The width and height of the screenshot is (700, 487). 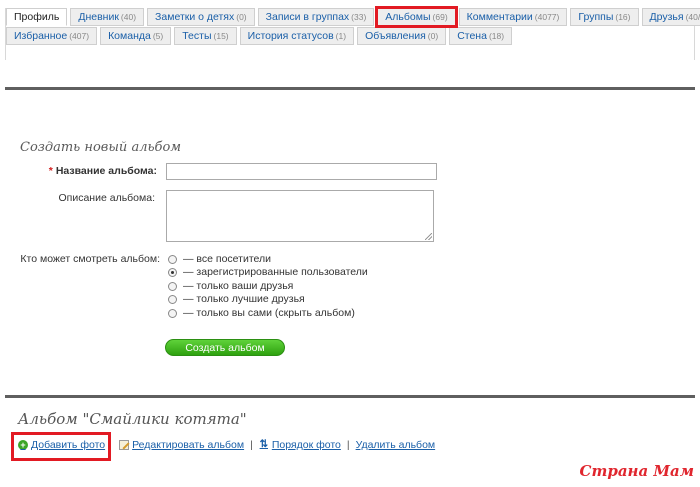 I want to click on delete-album-label: Удалить альбом, so click(x=395, y=445).